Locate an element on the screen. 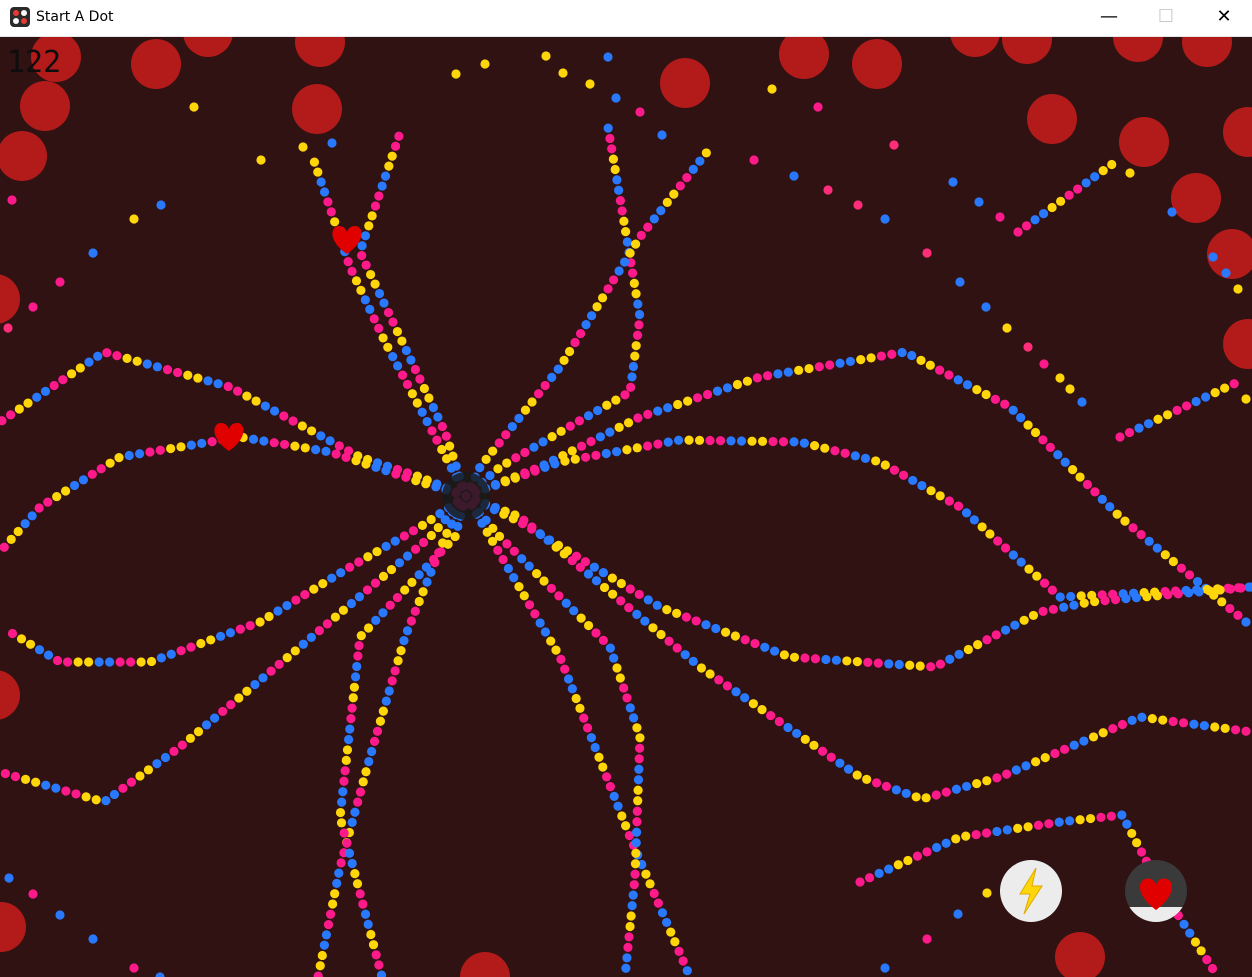 Image resolution: width=1252 pixels, height=977 pixels. maximize-button: ☐ is located at coordinates (1166, 18).